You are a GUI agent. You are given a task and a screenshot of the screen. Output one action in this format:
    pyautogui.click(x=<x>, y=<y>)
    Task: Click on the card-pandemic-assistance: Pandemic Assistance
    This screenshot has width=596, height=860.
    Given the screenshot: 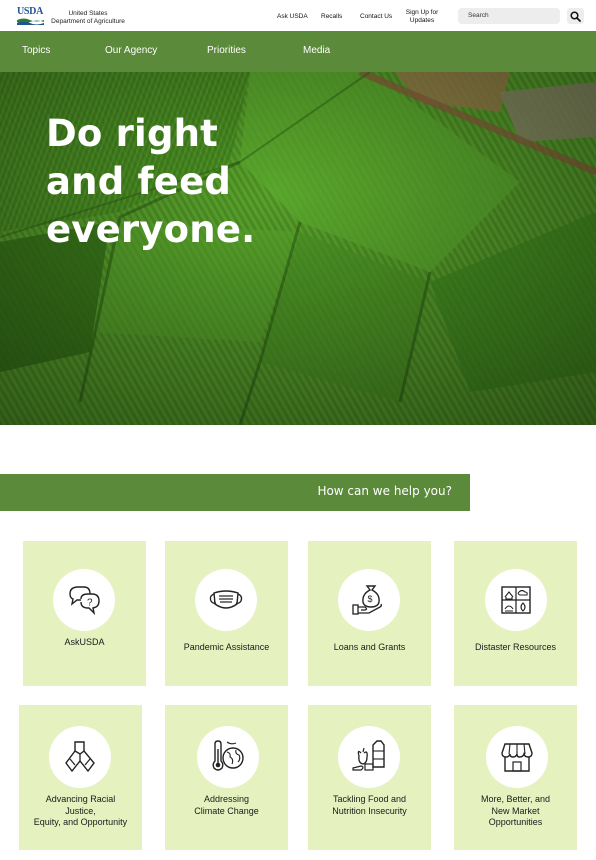 What is the action you would take?
    pyautogui.click(x=226, y=613)
    